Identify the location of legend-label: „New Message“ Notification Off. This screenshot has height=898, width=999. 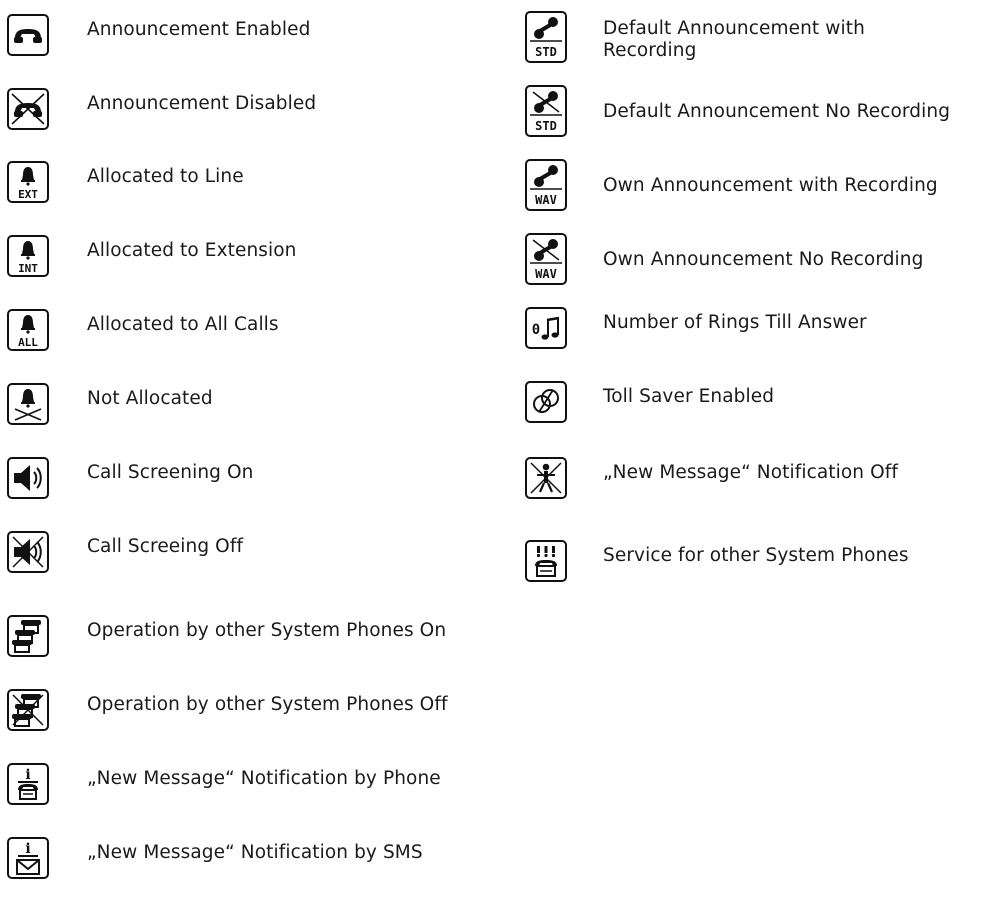
(750, 472).